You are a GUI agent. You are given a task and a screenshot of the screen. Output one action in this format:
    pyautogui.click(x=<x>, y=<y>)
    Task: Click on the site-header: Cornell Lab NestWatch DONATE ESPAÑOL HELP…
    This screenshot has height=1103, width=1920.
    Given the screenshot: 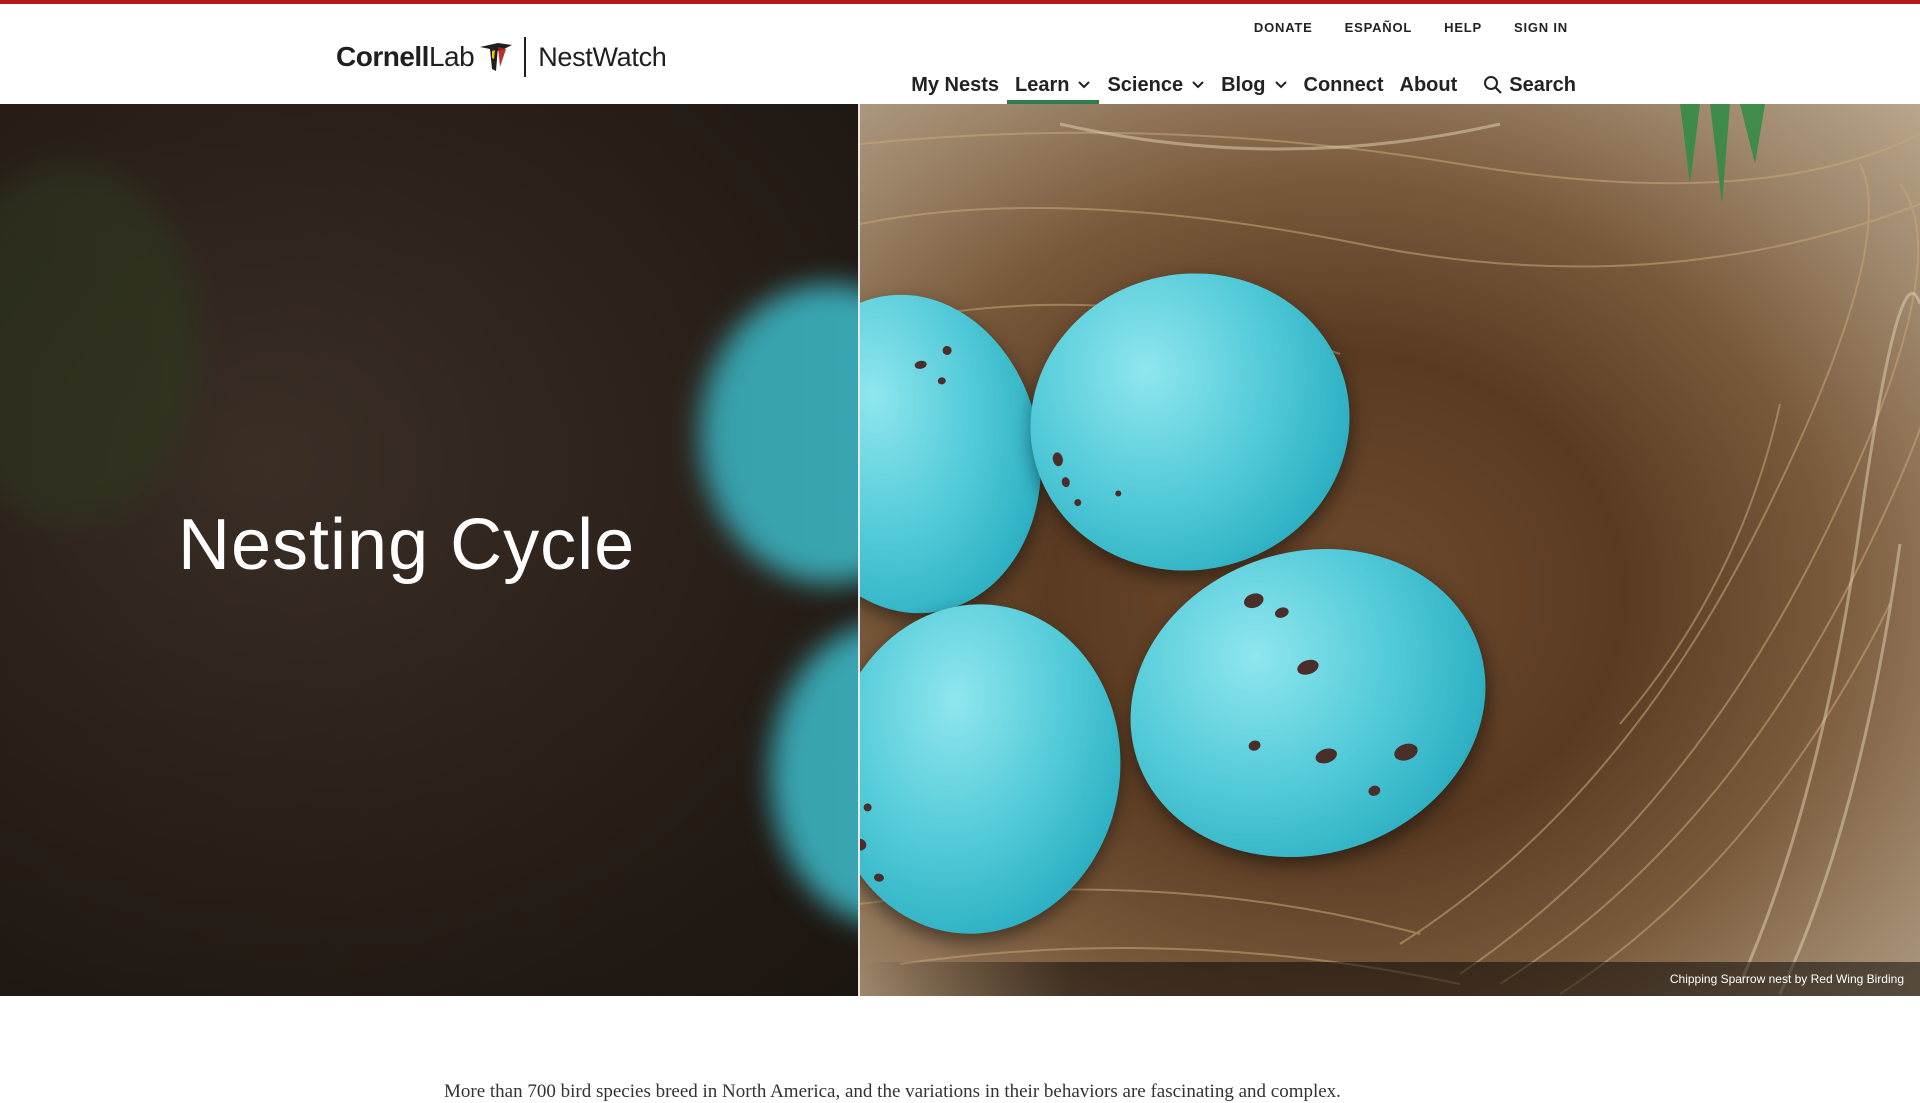 What is the action you would take?
    pyautogui.click(x=960, y=54)
    